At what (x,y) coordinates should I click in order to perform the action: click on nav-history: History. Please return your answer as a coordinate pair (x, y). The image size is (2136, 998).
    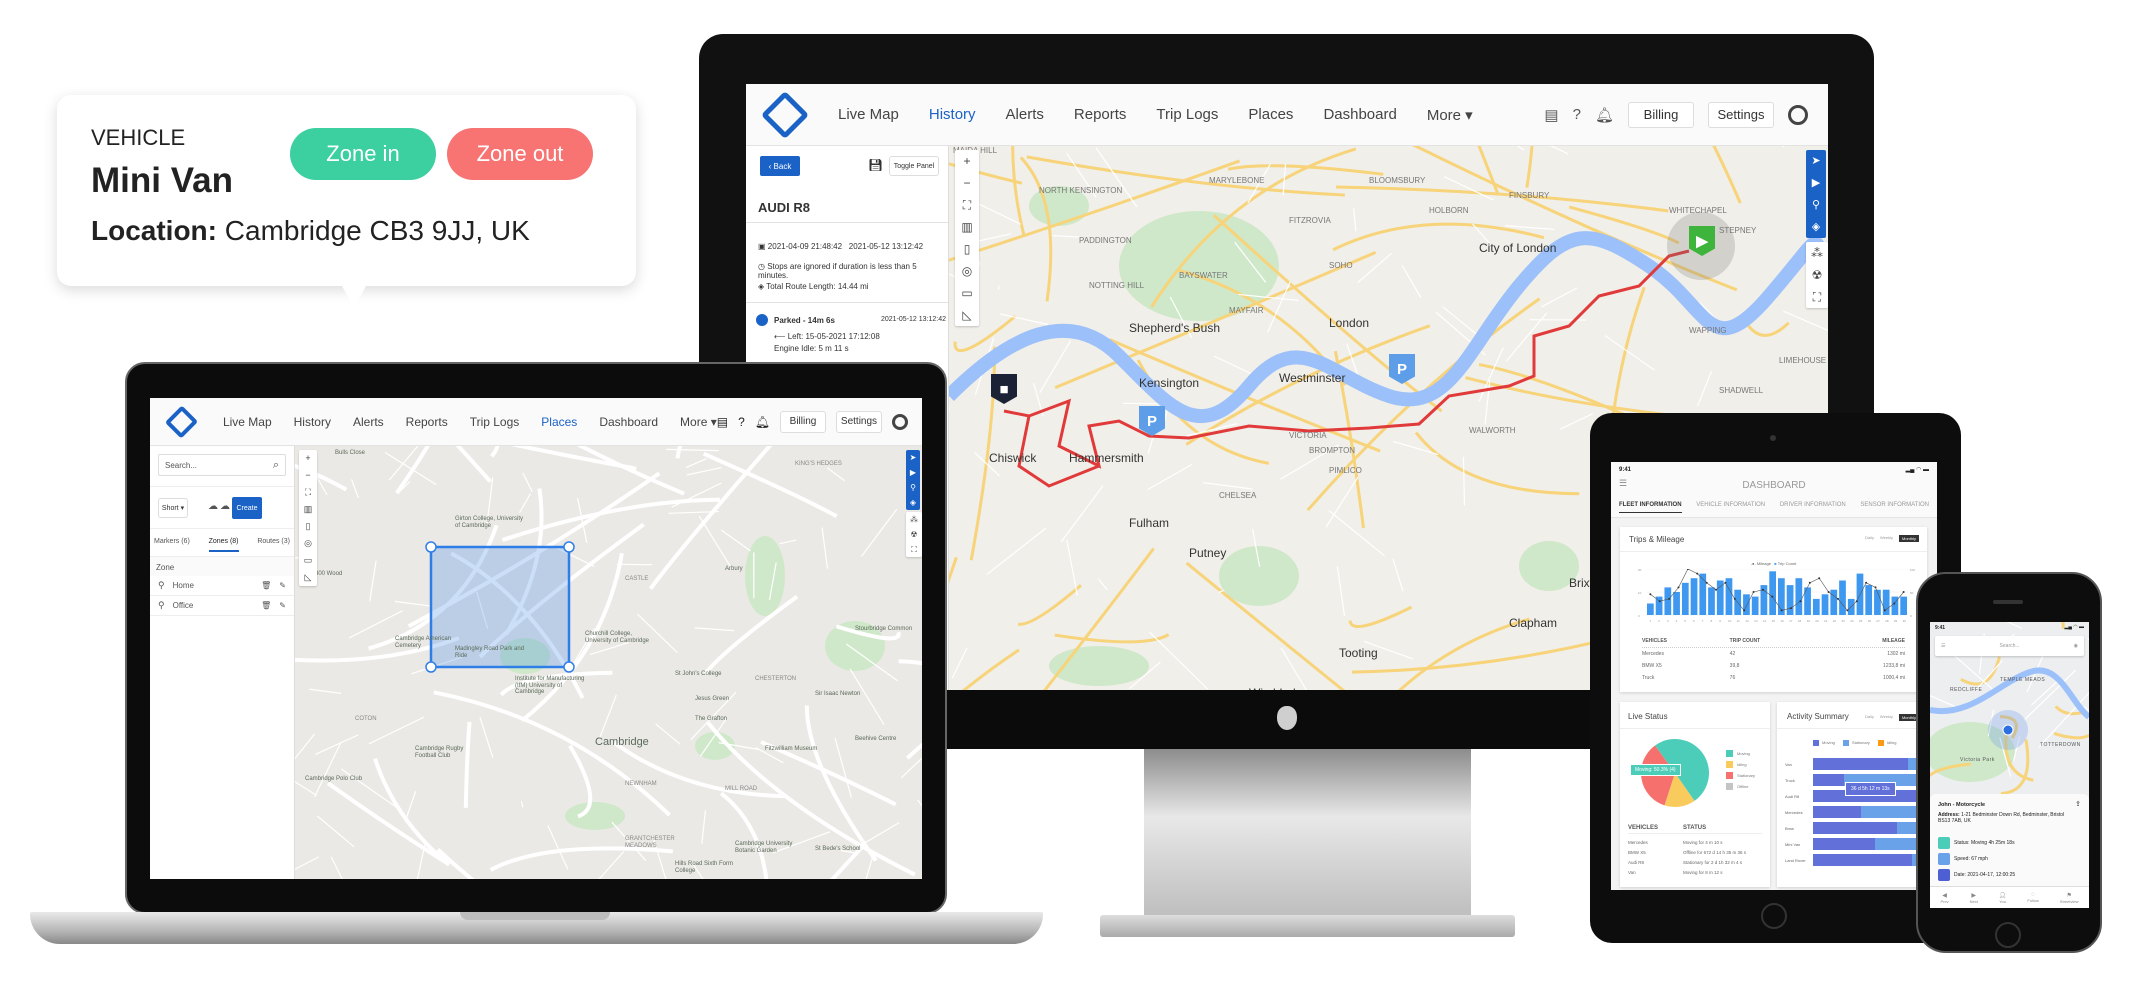
    Looking at the image, I should click on (312, 421).